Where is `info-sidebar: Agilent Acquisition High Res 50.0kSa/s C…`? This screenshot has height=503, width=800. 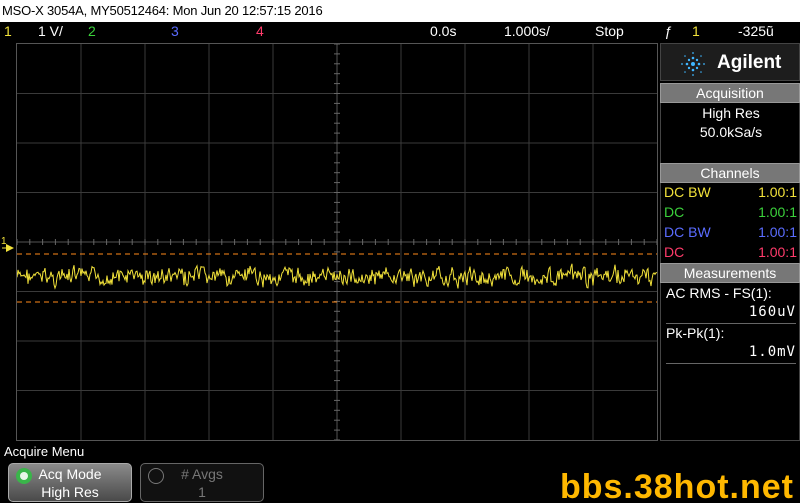 info-sidebar: Agilent Acquisition High Res 50.0kSa/s C… is located at coordinates (730, 242).